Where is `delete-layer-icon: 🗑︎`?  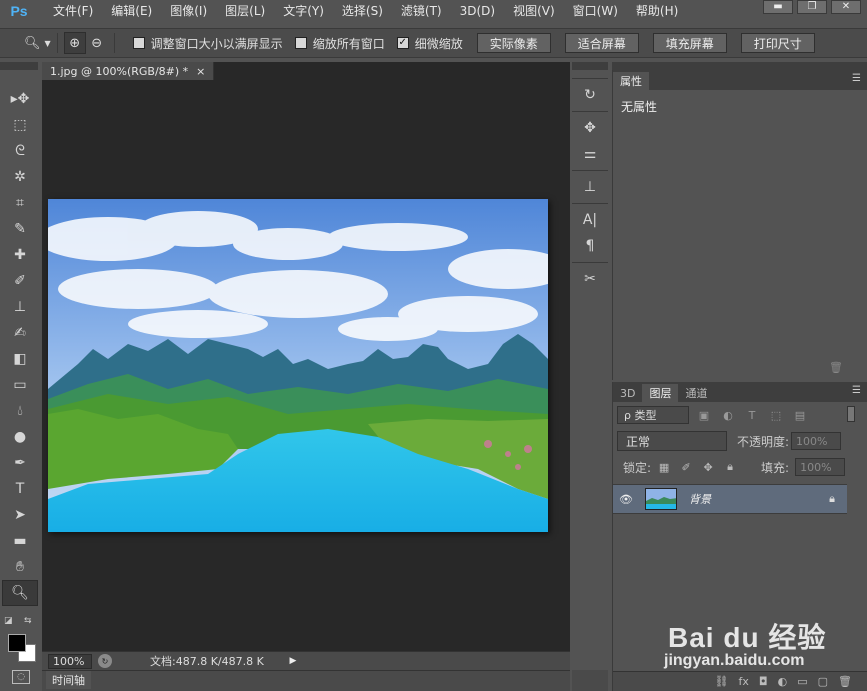 delete-layer-icon: 🗑︎ is located at coordinates (845, 681).